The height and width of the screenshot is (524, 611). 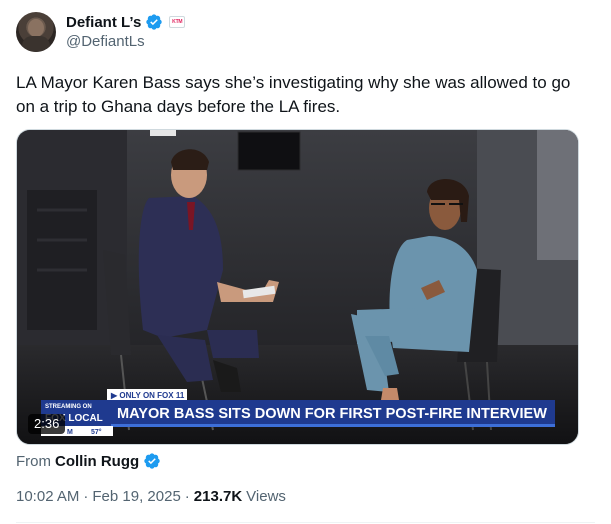 What do you see at coordinates (68, 407) in the screenshot?
I see `streaming-on-label: STREAMING ON` at bounding box center [68, 407].